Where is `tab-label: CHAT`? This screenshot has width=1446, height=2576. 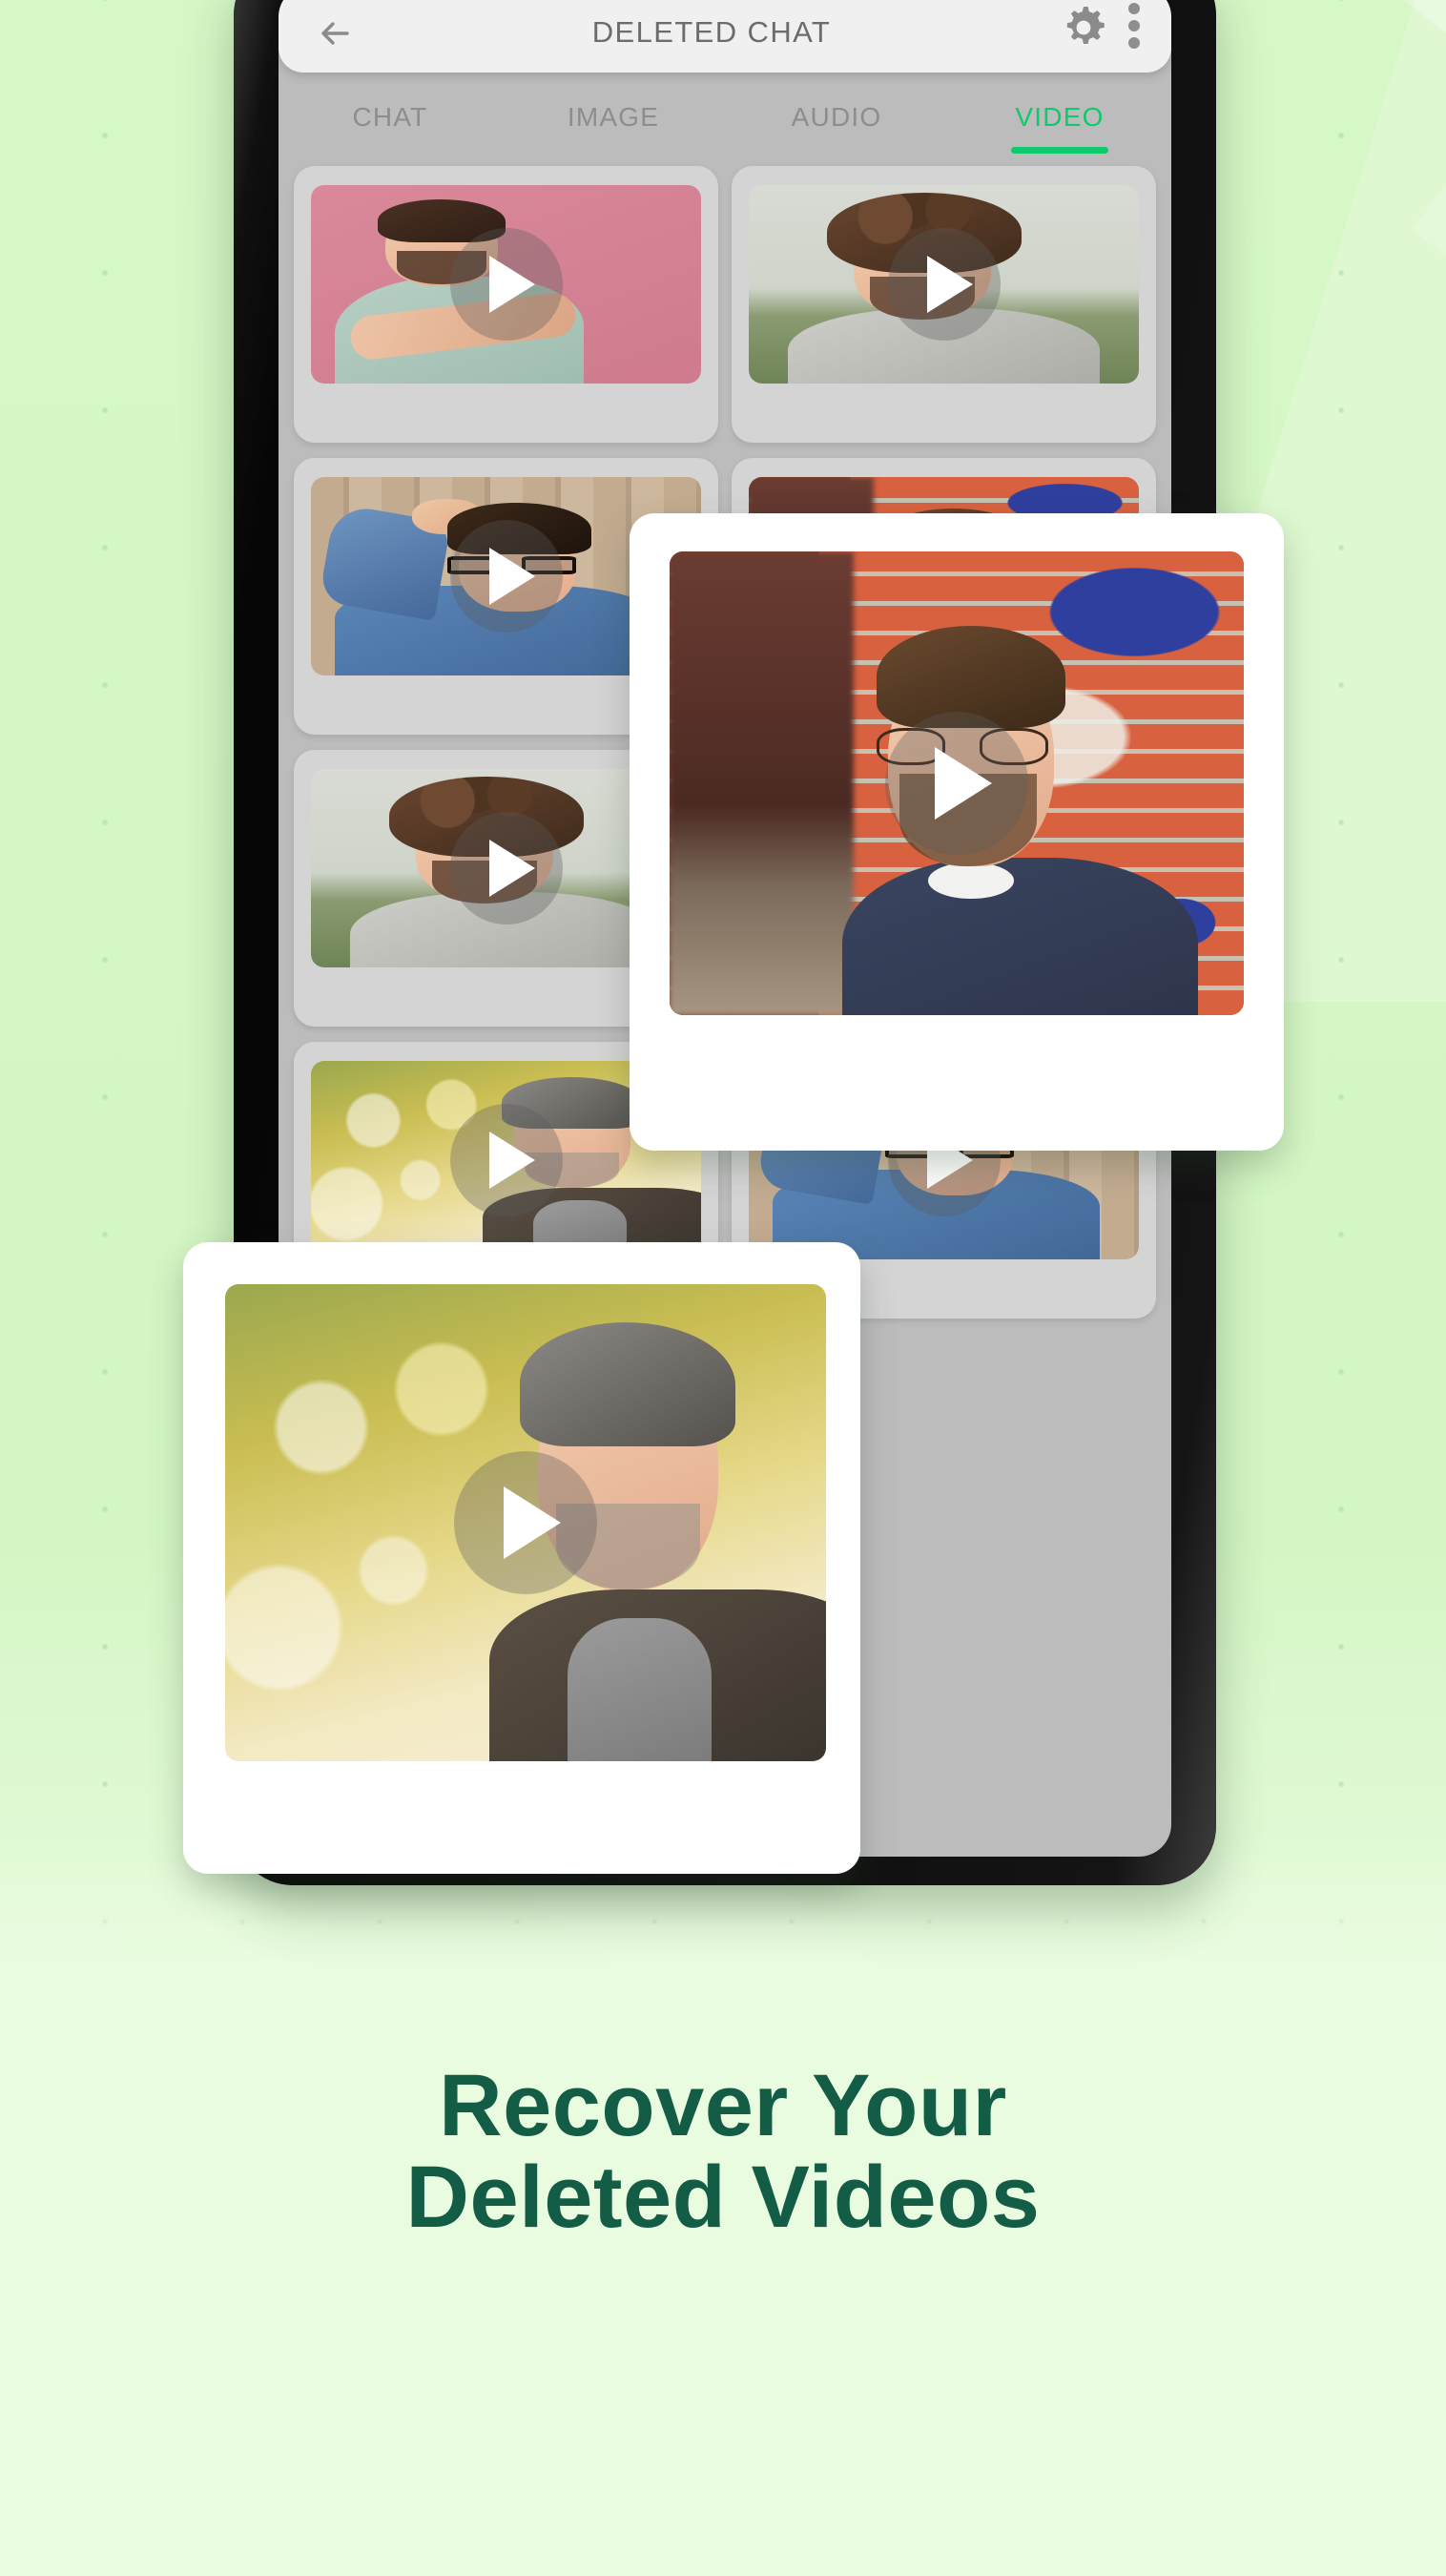
tab-label: CHAT is located at coordinates (390, 117).